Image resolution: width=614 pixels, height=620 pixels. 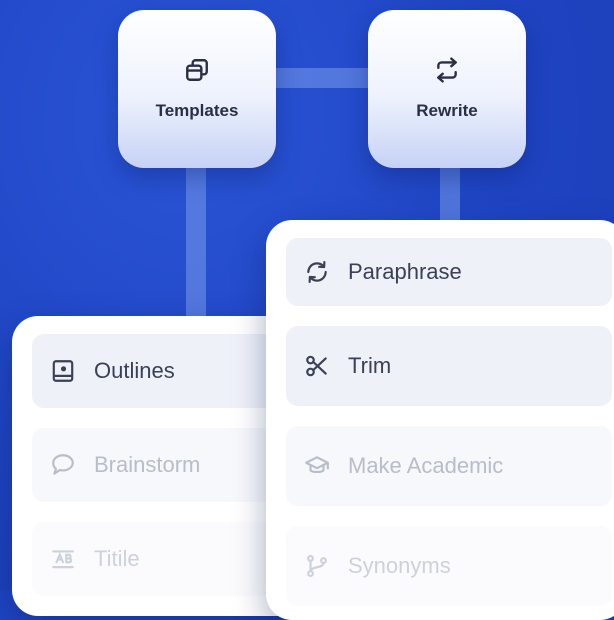 I want to click on swap-arrows-icon, so click(x=447, y=70).